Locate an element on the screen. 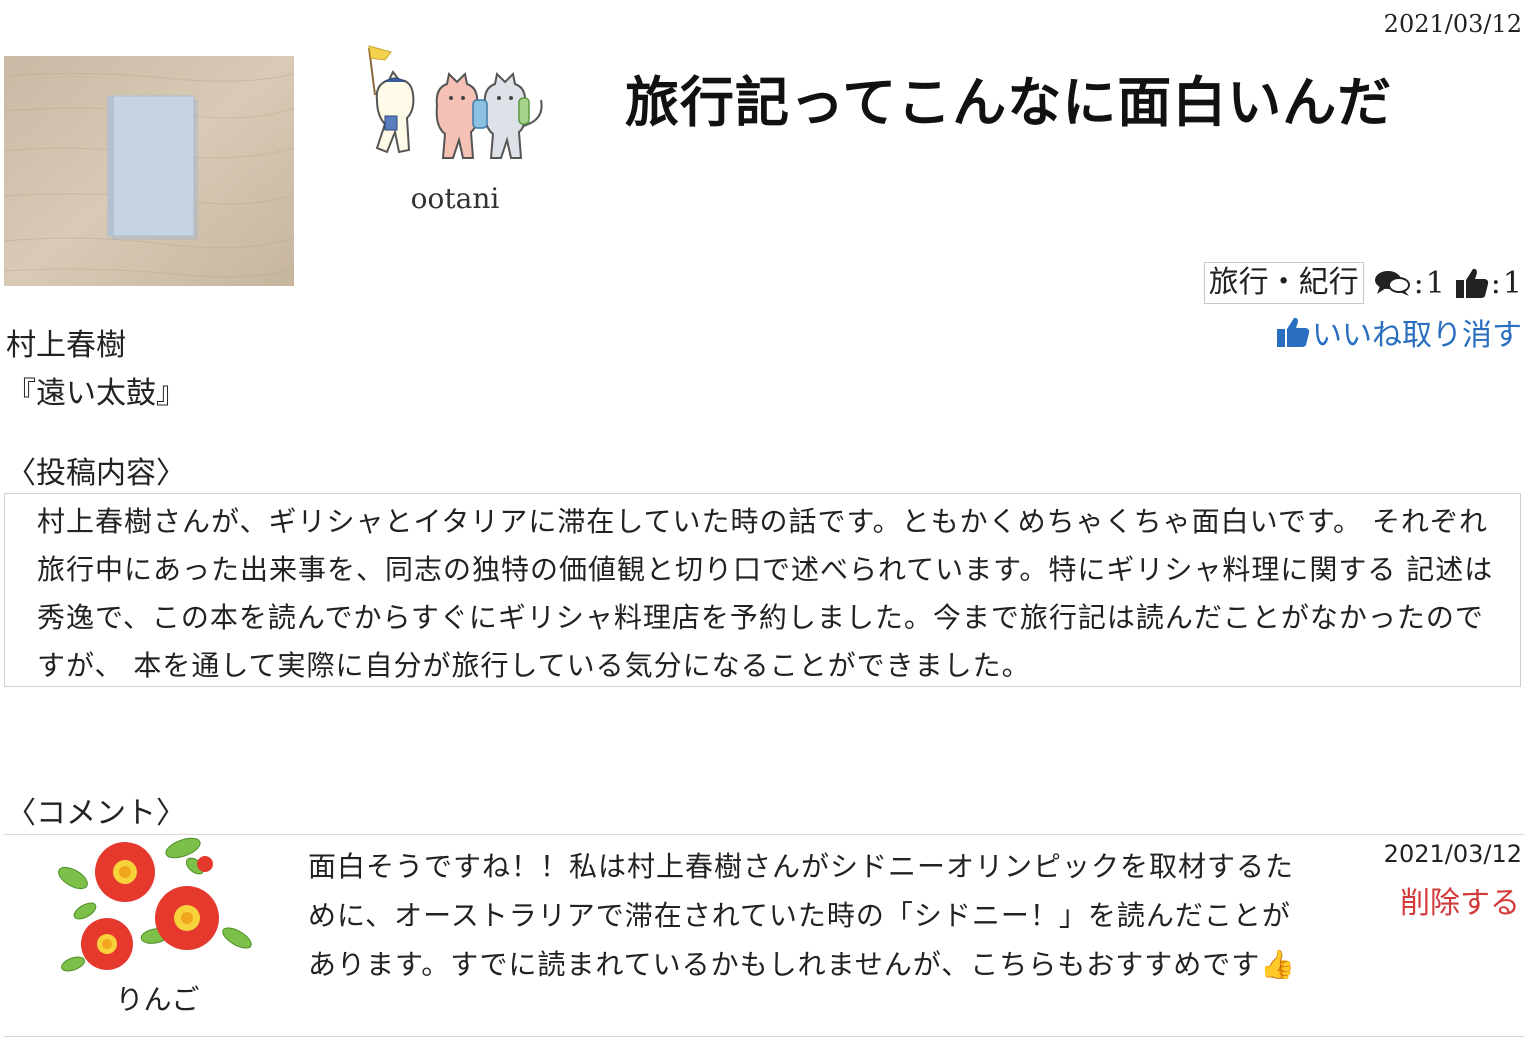 This screenshot has width=1534, height=1048. book-image is located at coordinates (149, 171).